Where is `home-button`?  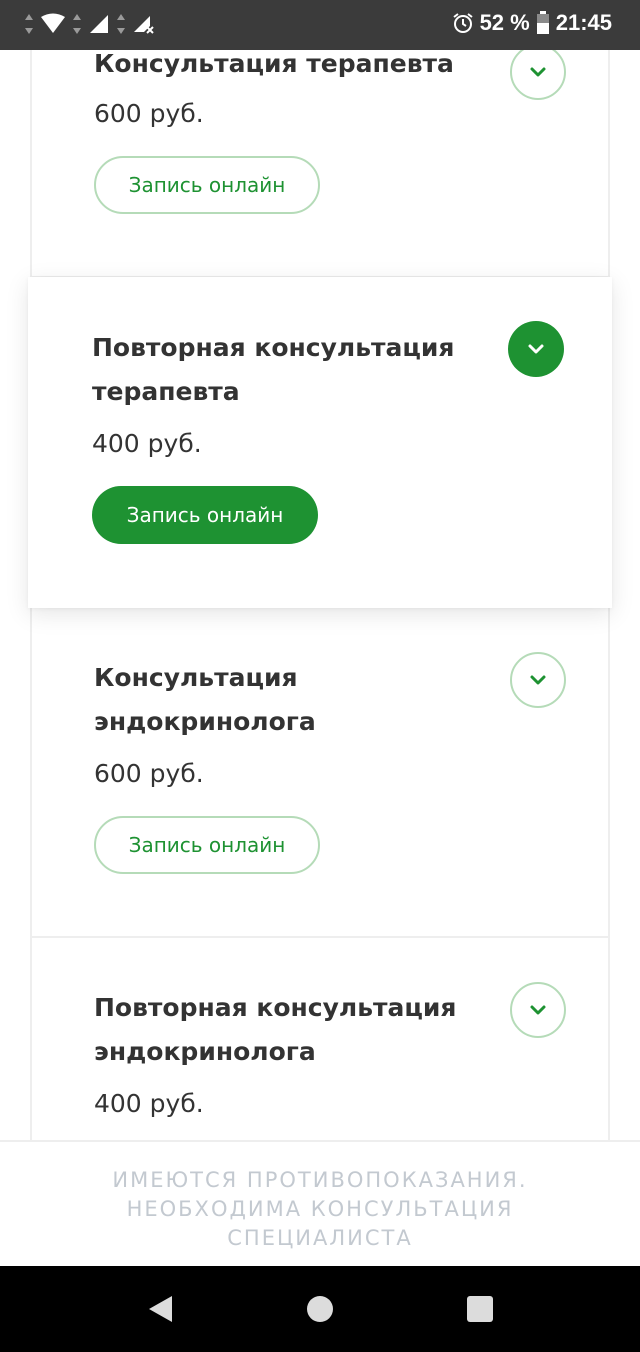 home-button is located at coordinates (320, 1309).